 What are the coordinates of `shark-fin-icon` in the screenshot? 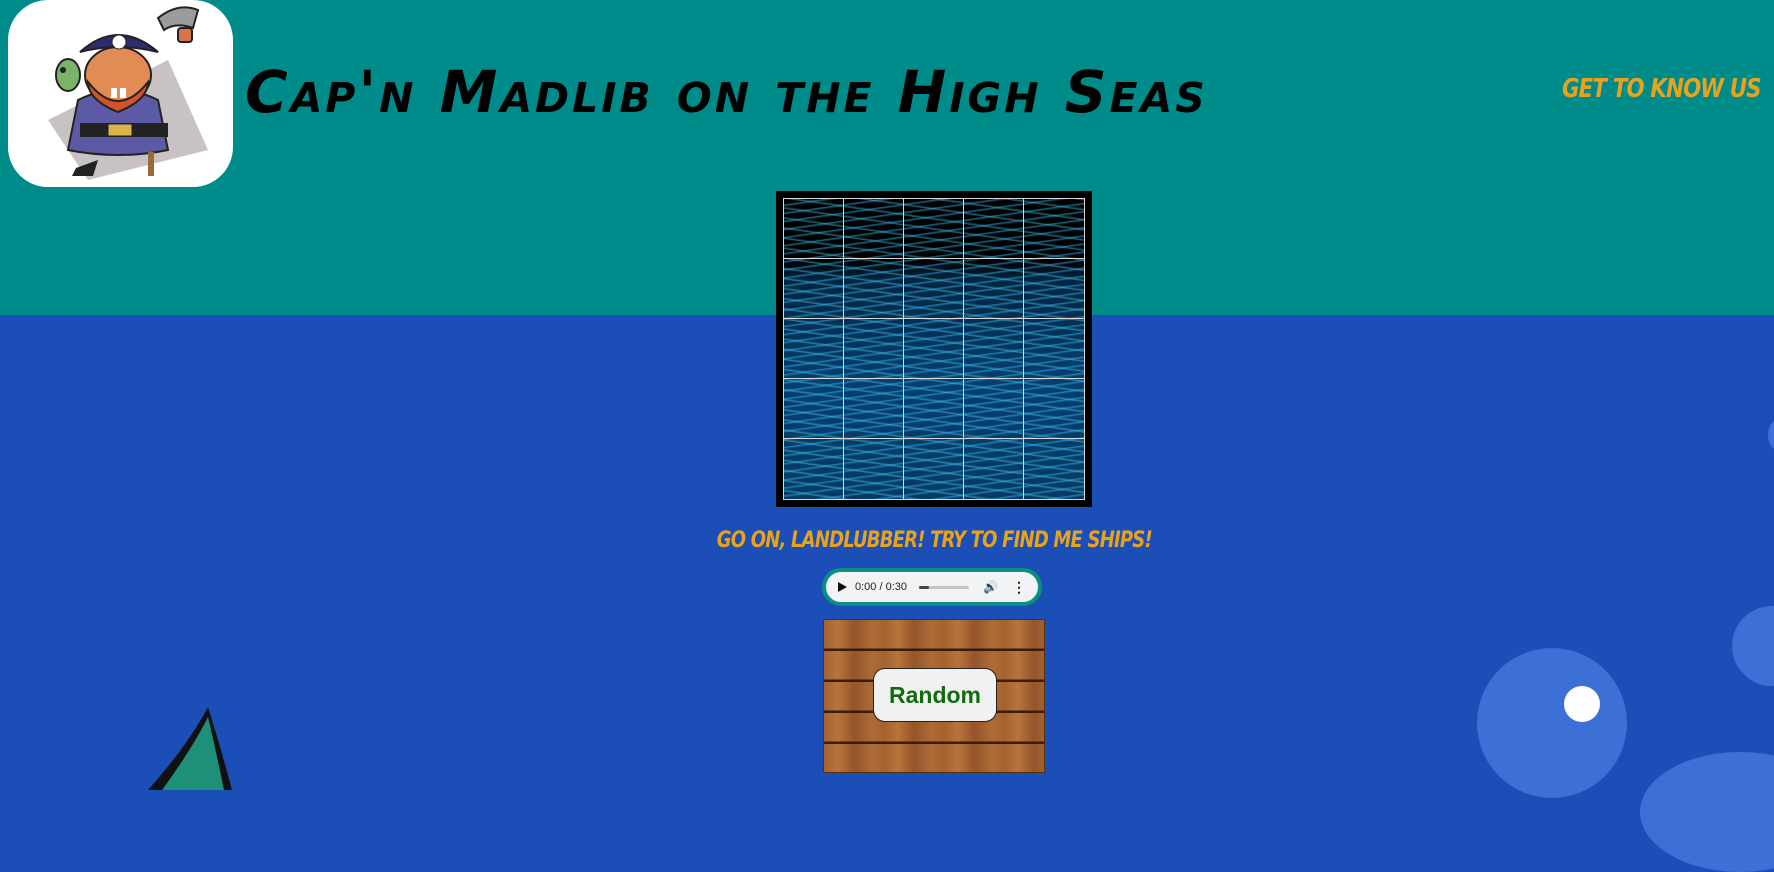 It's located at (190, 748).